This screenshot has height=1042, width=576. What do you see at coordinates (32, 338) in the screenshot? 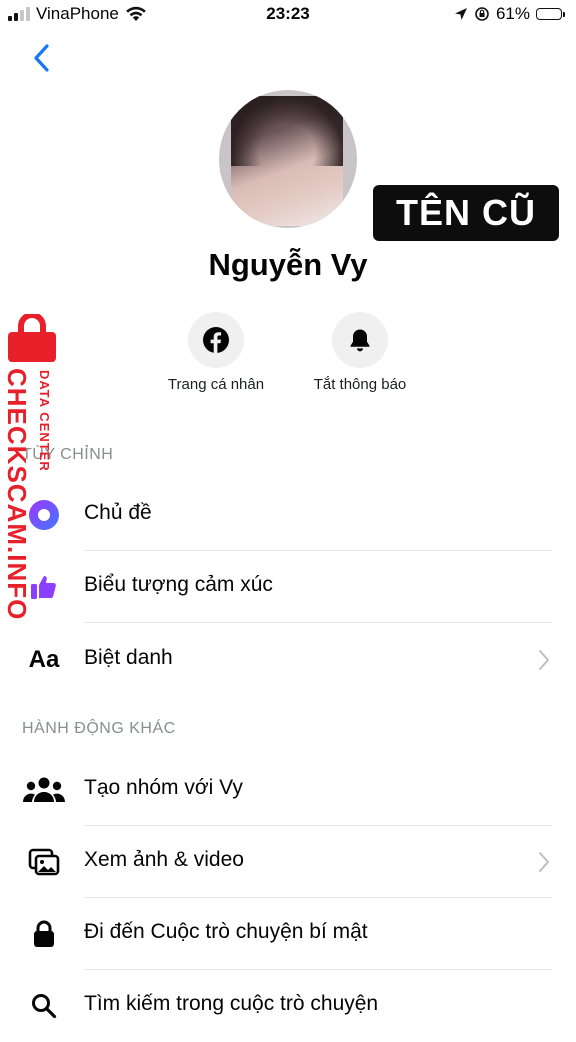
I see `watermark-lock-icon` at bounding box center [32, 338].